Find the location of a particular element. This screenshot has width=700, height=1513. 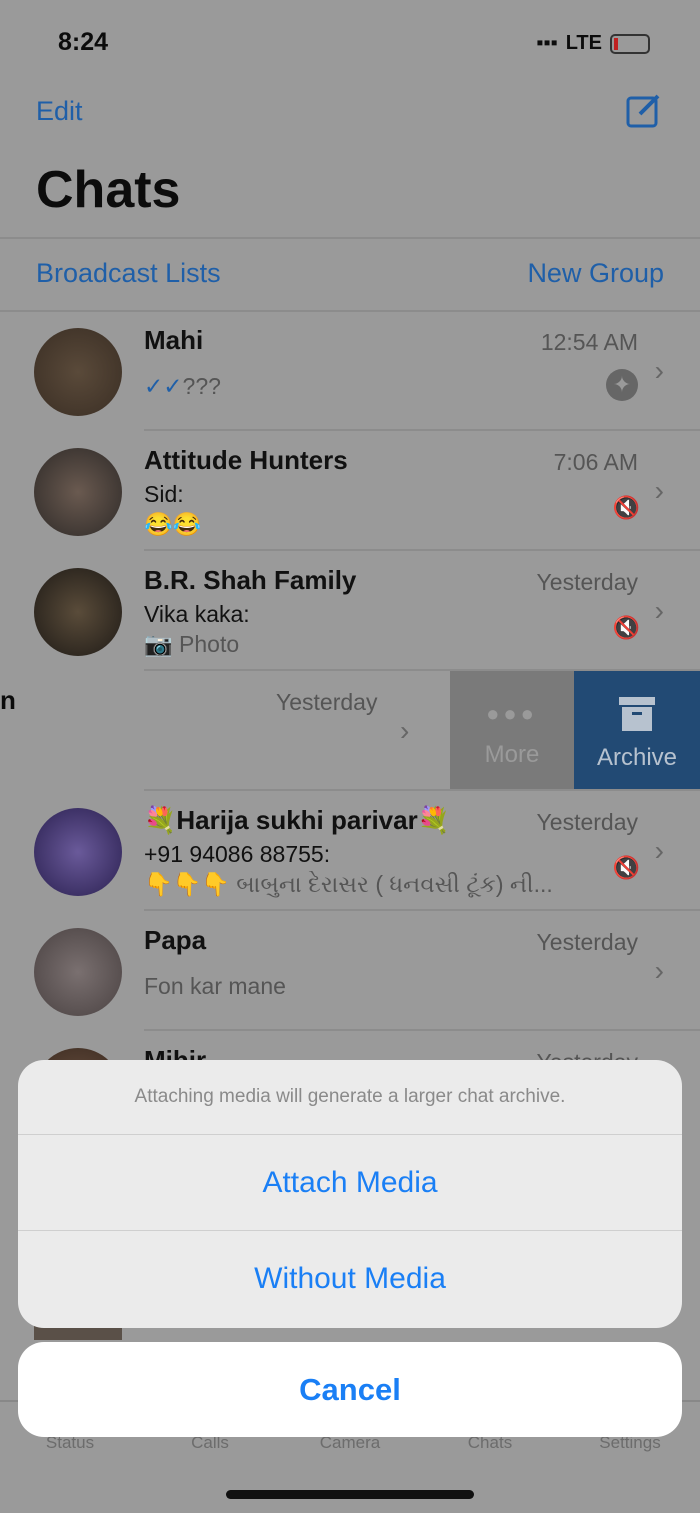

chat-name: Attitude Hunters is located at coordinates (246, 460).